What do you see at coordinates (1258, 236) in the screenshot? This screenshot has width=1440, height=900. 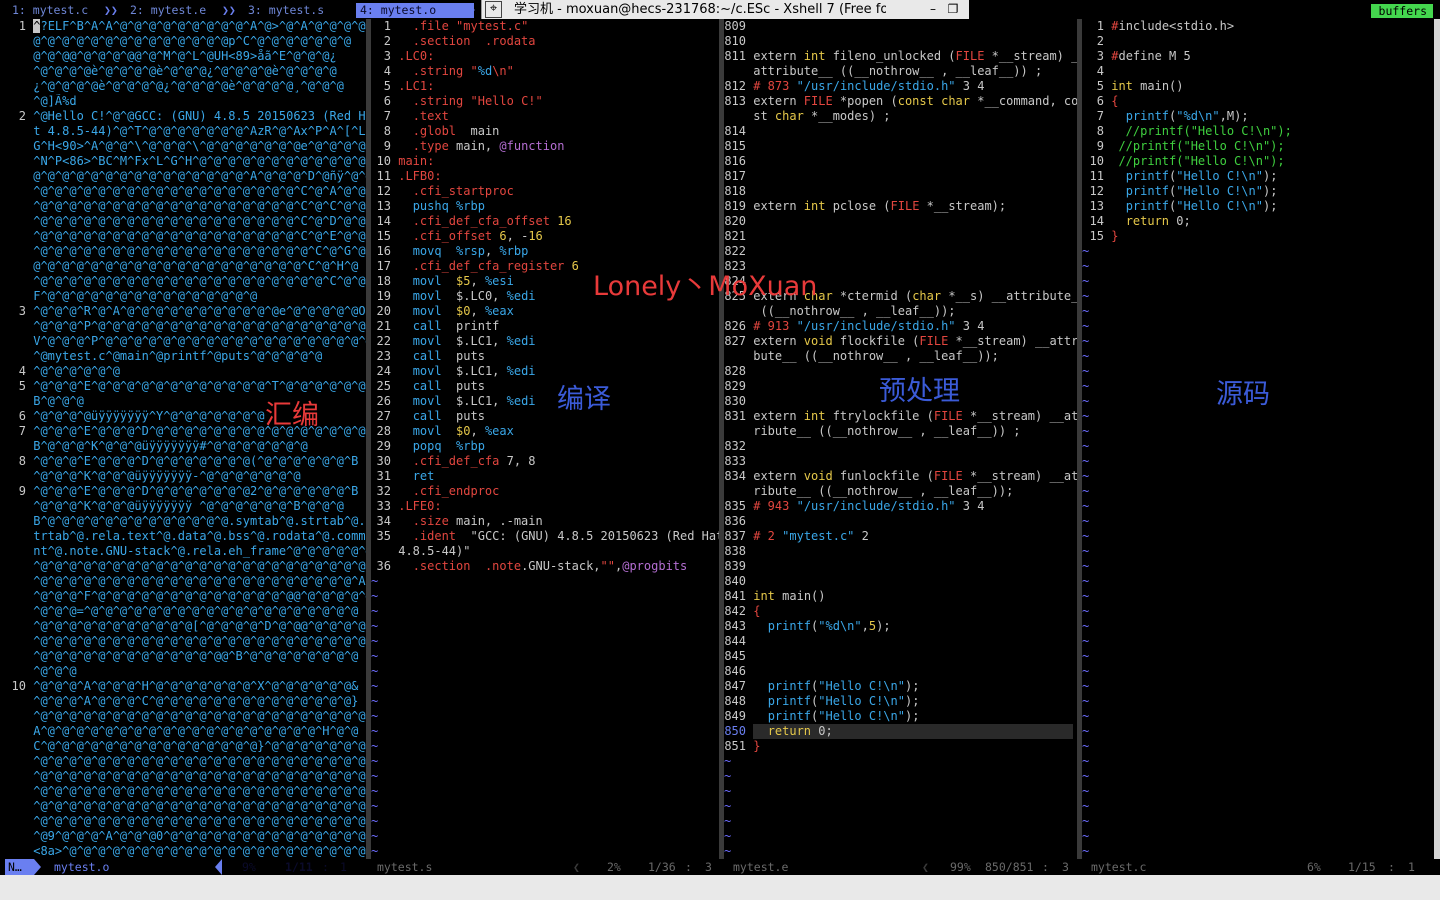 I see `code-line: 15 }` at bounding box center [1258, 236].